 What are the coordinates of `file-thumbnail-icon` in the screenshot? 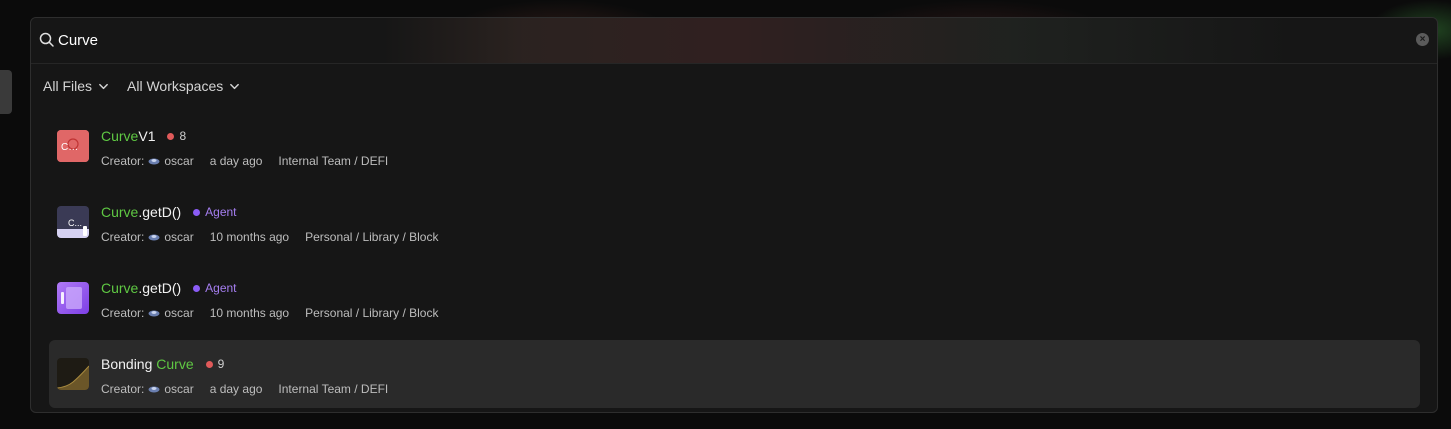 It's located at (73, 298).